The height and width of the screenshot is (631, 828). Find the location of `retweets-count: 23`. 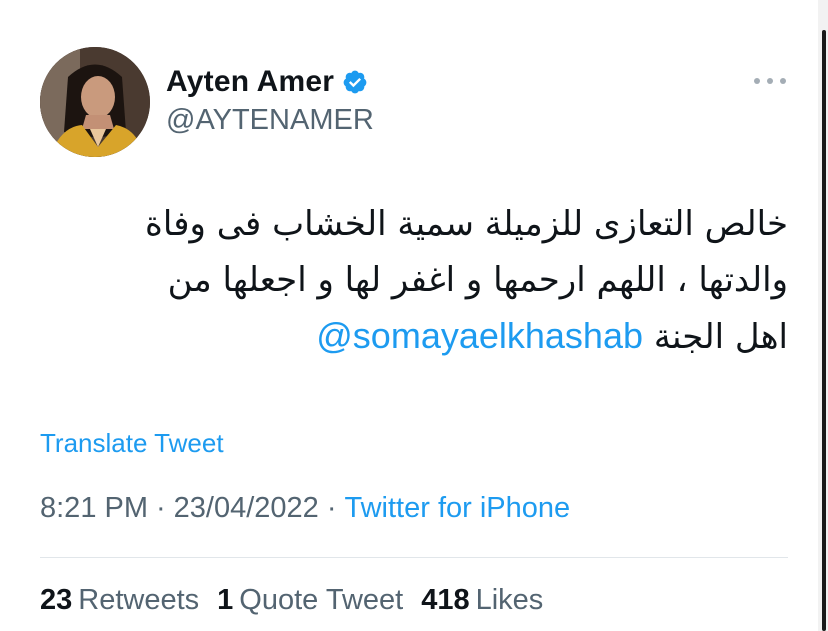

retweets-count: 23 is located at coordinates (56, 600).